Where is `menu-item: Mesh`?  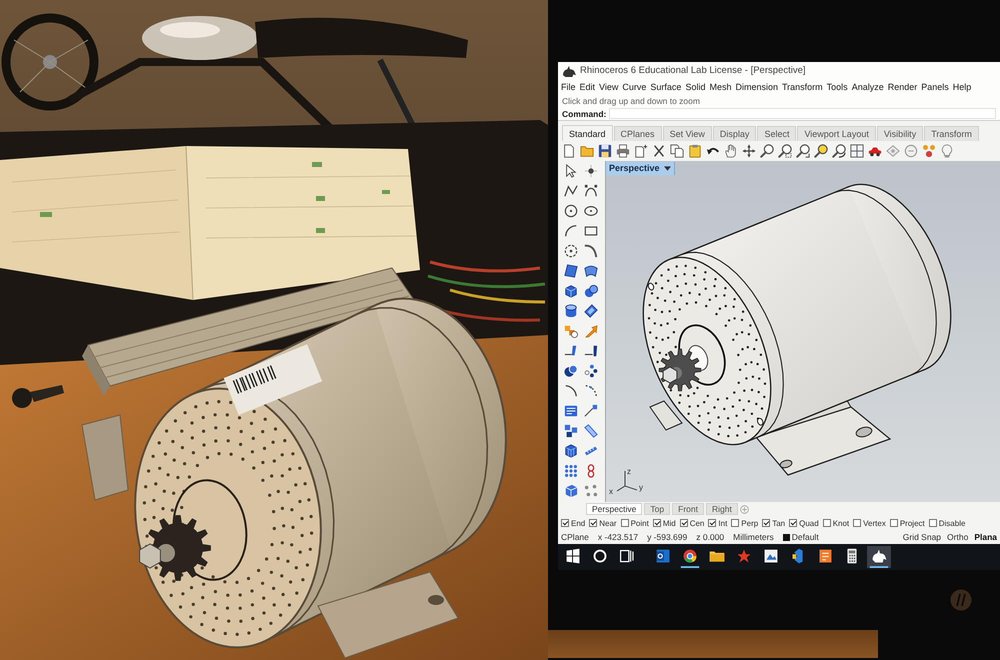 menu-item: Mesh is located at coordinates (720, 87).